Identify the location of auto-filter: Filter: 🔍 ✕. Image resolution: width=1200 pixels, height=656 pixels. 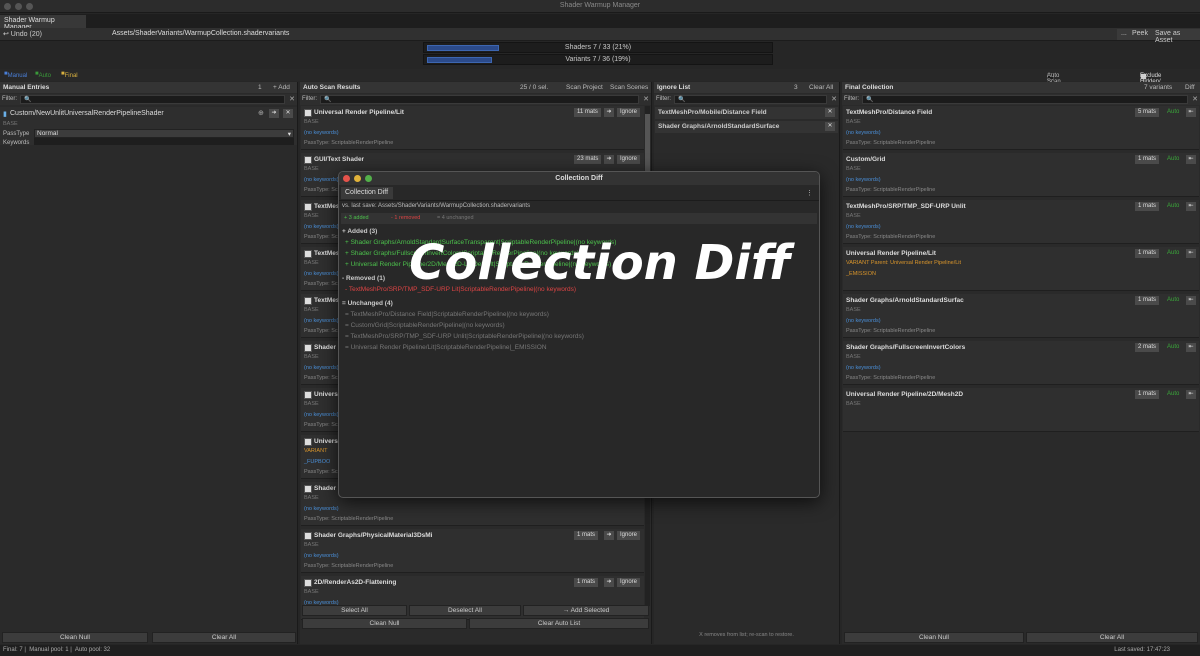
(475, 99).